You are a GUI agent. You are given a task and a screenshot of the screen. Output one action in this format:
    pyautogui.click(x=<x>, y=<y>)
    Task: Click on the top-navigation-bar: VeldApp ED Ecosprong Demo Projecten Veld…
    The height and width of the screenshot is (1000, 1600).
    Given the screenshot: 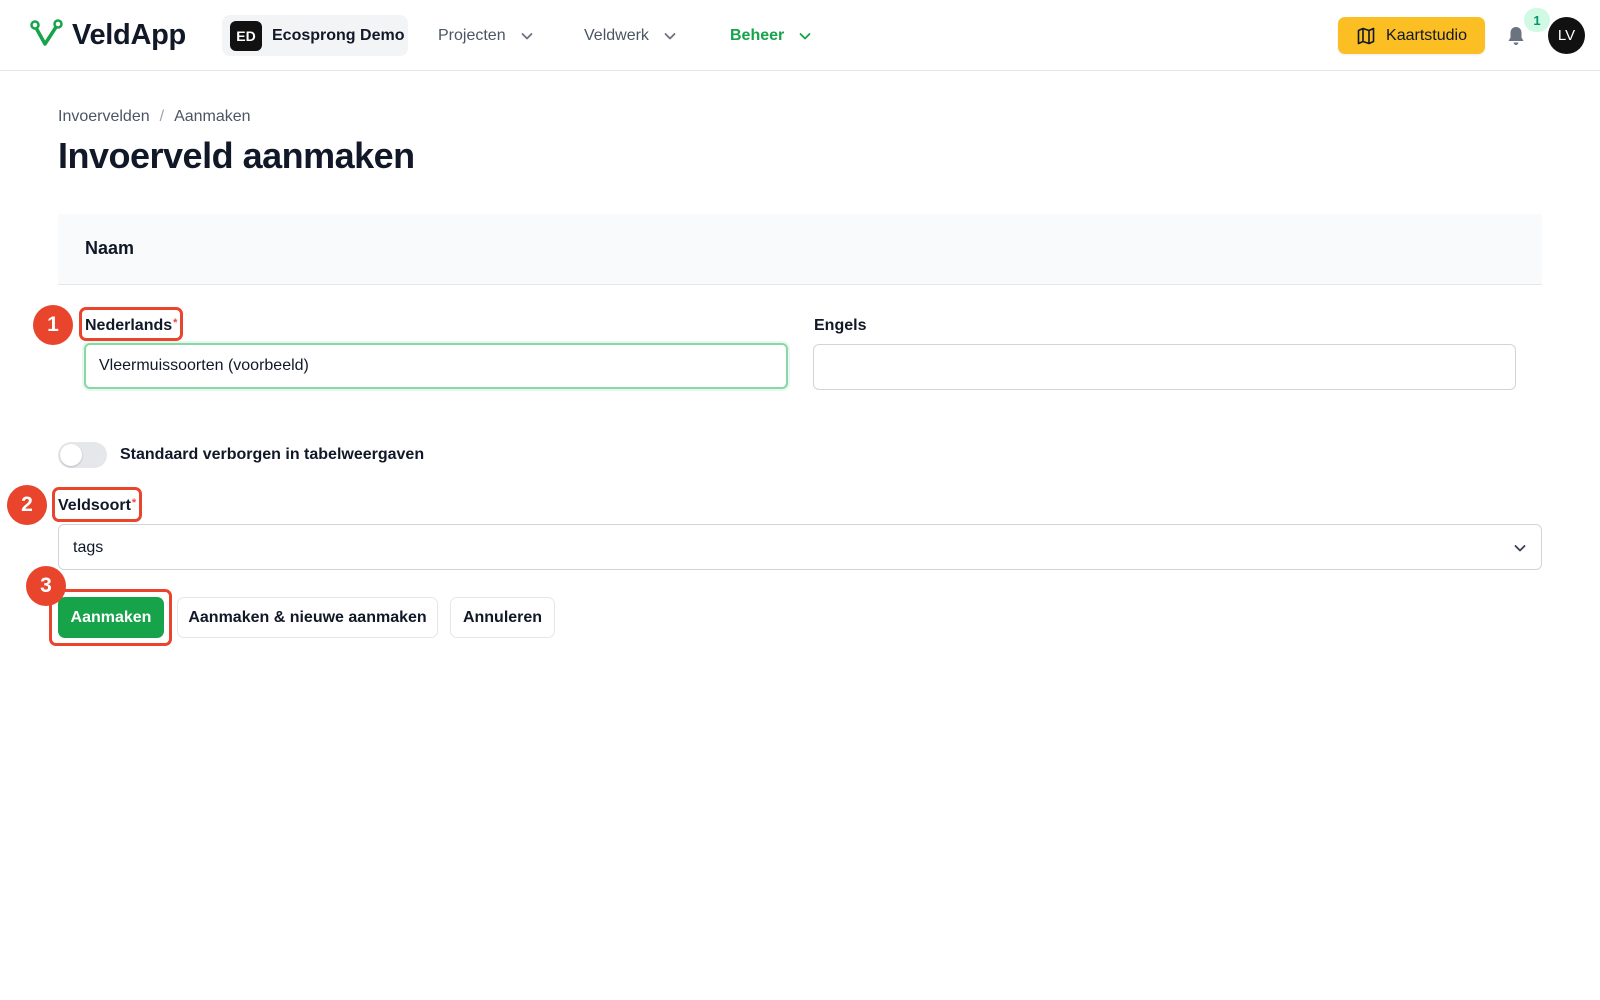 What is the action you would take?
    pyautogui.click(x=800, y=35)
    